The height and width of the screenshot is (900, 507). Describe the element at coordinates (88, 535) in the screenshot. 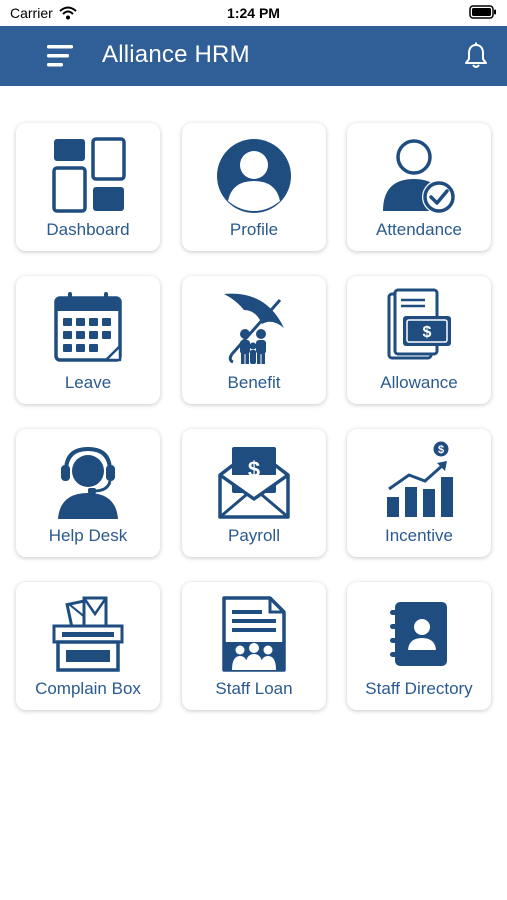

I see `tile-label: Help Desk` at that location.